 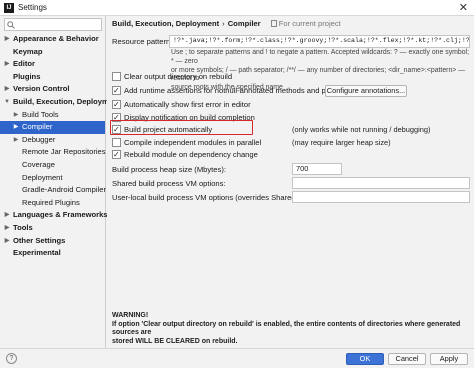 I want to click on search-icon, so click(x=11, y=25).